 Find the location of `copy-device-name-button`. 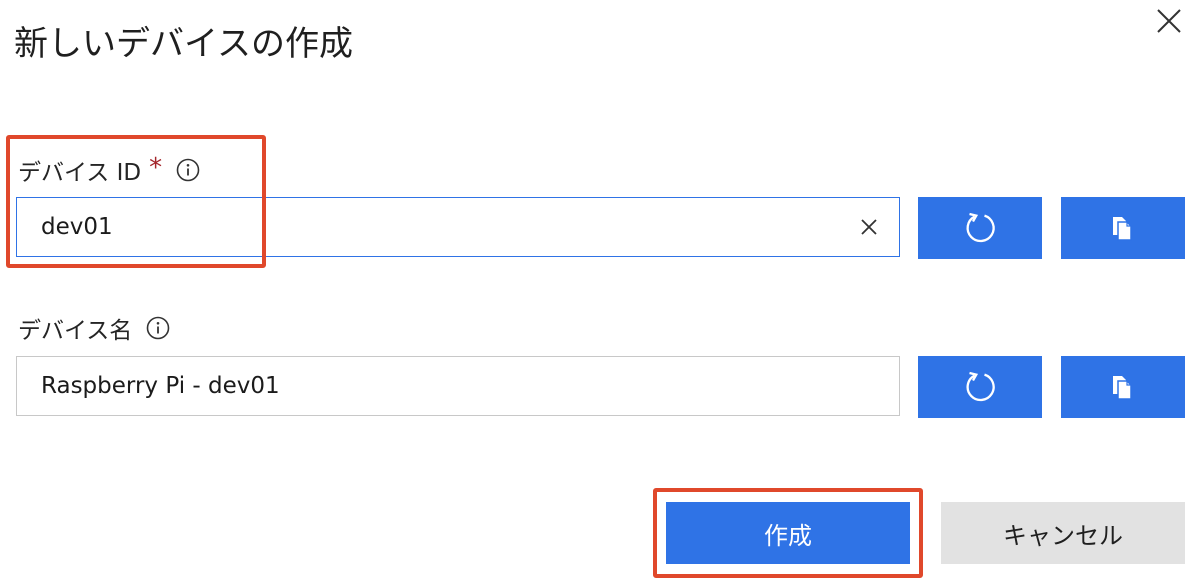

copy-device-name-button is located at coordinates (1123, 387).